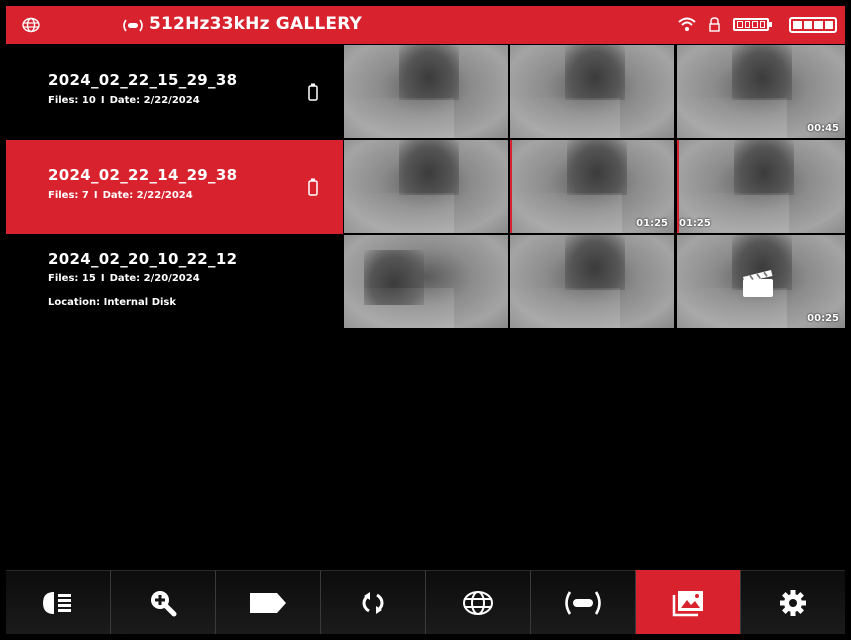 The height and width of the screenshot is (640, 851). I want to click on duration-label: 00:25, so click(823, 318).